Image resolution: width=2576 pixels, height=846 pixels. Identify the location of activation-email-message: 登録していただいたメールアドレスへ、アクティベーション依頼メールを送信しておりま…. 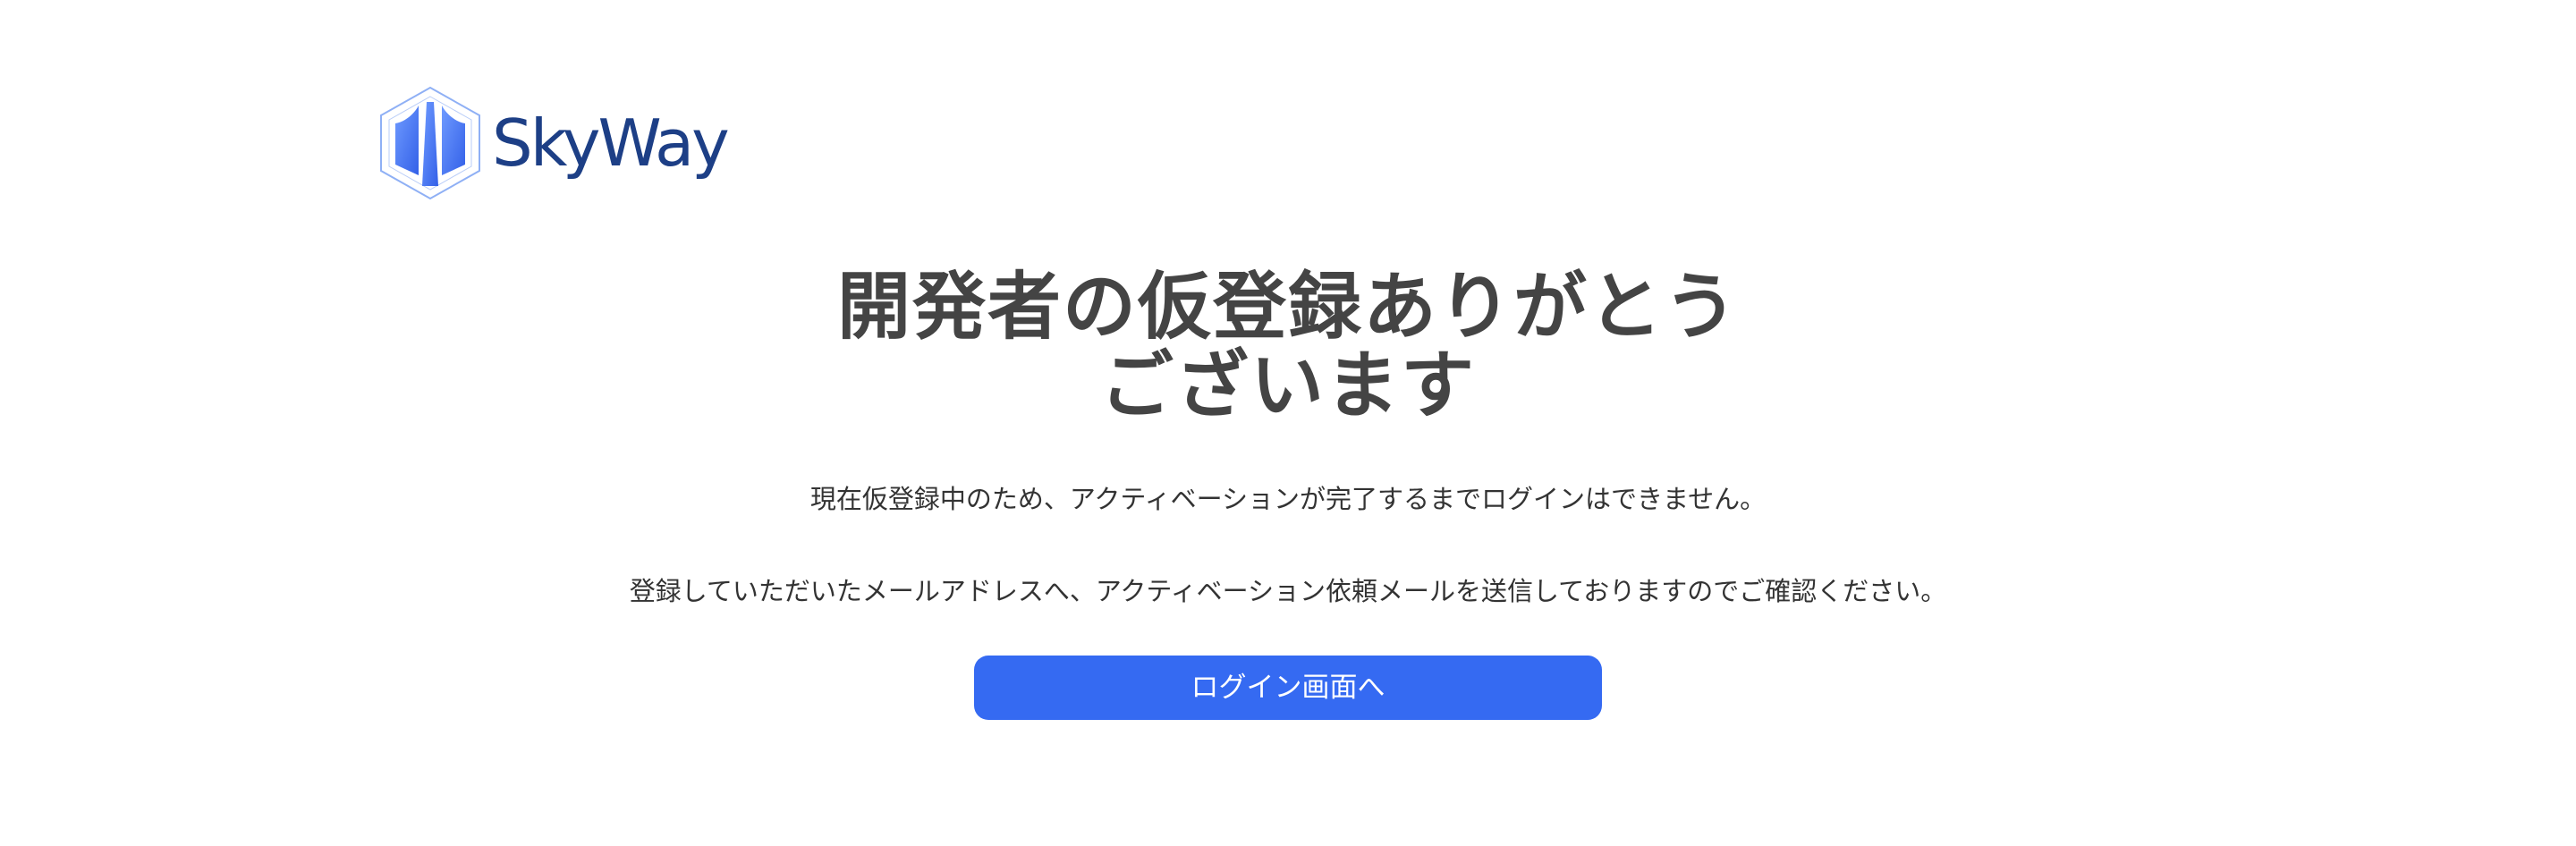
(1288, 591).